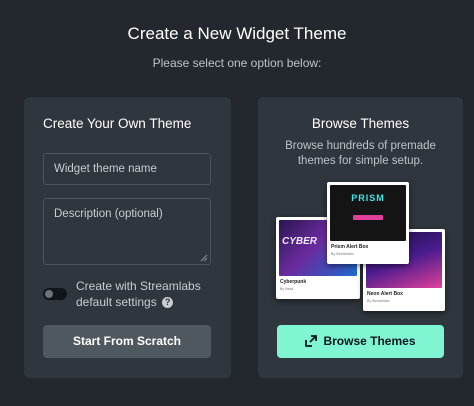 The width and height of the screenshot is (474, 406). I want to click on thumbnail-author: By Nexa, so click(287, 289).